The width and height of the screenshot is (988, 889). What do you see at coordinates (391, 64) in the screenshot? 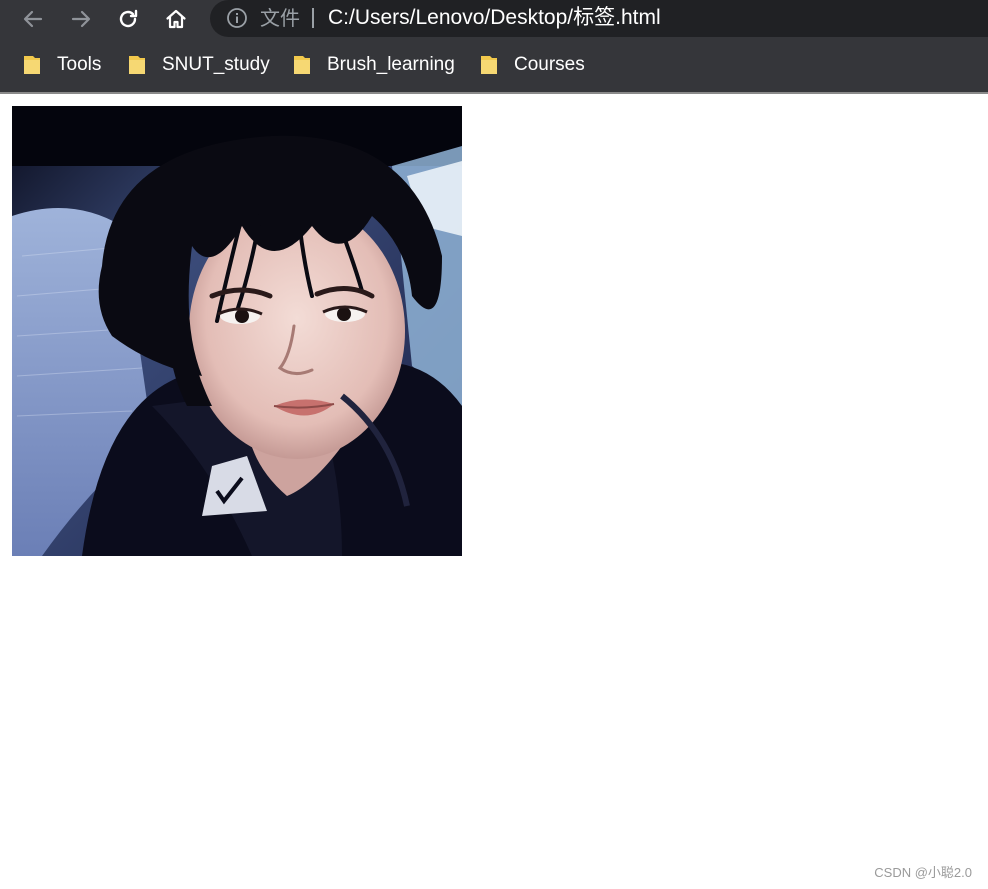
I see `bookmark-label: Brush_learning` at bounding box center [391, 64].